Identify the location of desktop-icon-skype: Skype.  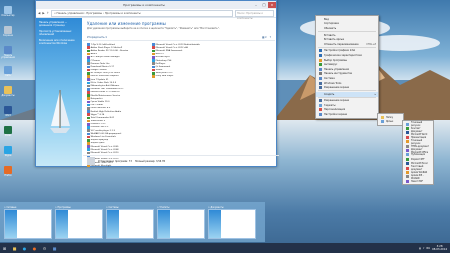
(8, 154).